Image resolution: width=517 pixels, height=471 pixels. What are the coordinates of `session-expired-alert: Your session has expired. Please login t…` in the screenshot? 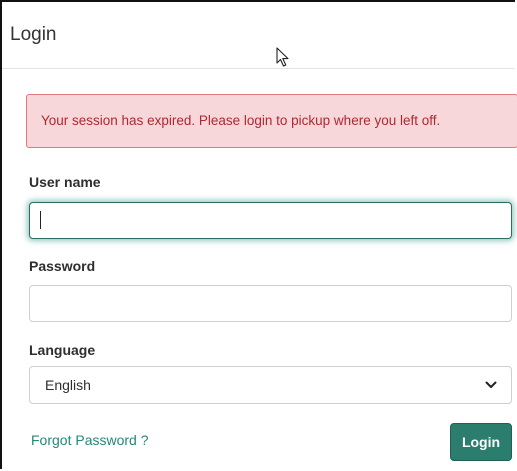 It's located at (271, 121).